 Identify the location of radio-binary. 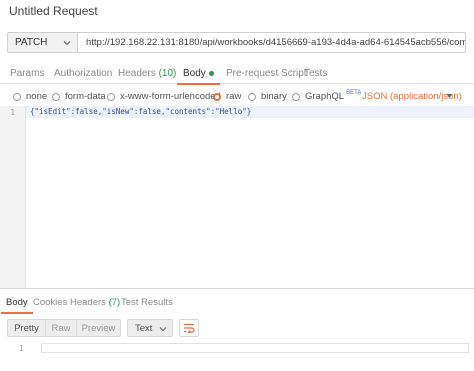
(252, 96).